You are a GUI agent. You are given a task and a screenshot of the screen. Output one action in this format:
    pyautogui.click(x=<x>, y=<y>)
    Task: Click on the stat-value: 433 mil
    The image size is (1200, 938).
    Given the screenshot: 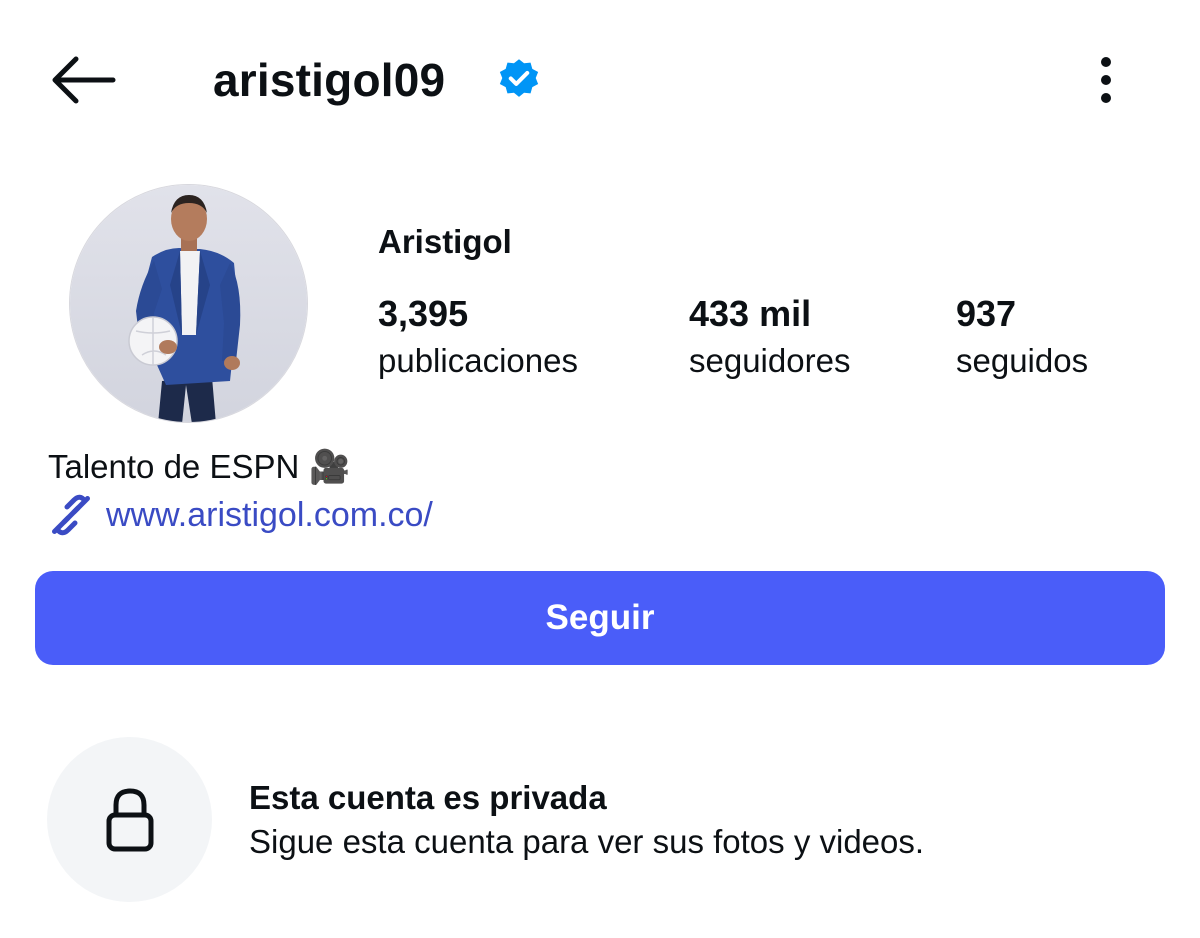 What is the action you would take?
    pyautogui.click(x=750, y=313)
    